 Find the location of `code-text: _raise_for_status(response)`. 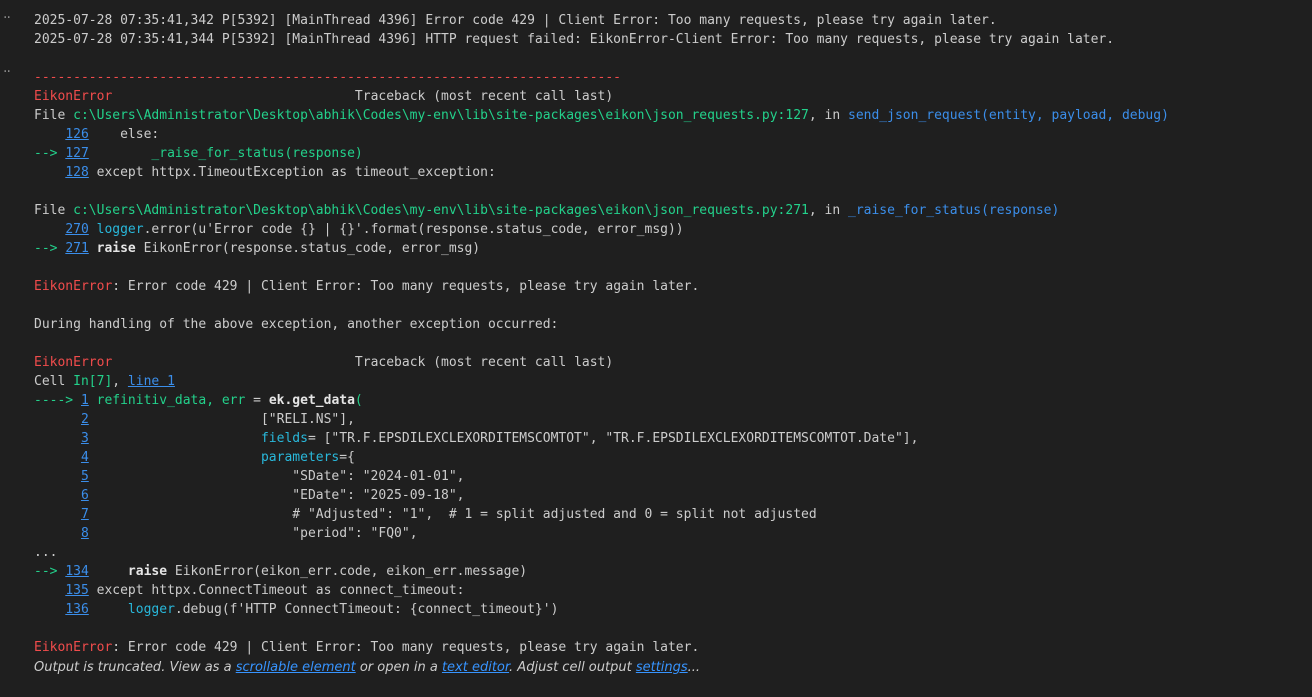

code-text: _raise_for_status(response) is located at coordinates (225, 153).